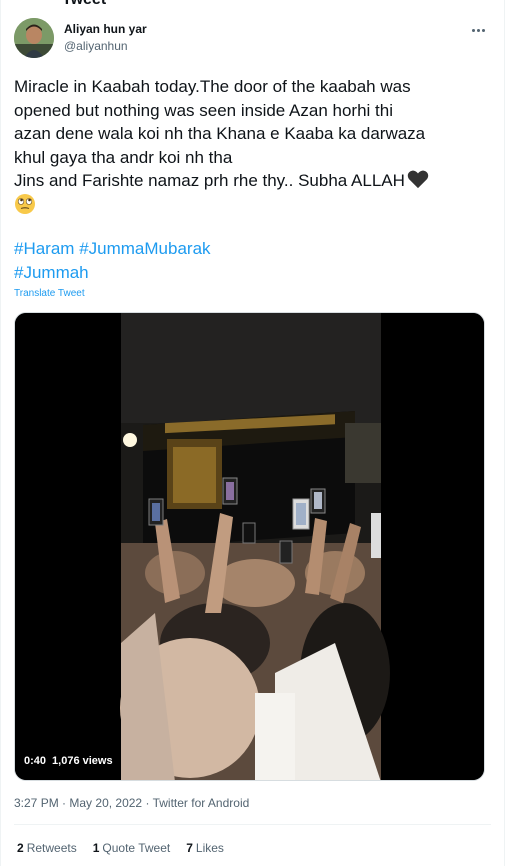 Image resolution: width=525 pixels, height=866 pixels. I want to click on likes-stat: 7 Likes, so click(205, 848).